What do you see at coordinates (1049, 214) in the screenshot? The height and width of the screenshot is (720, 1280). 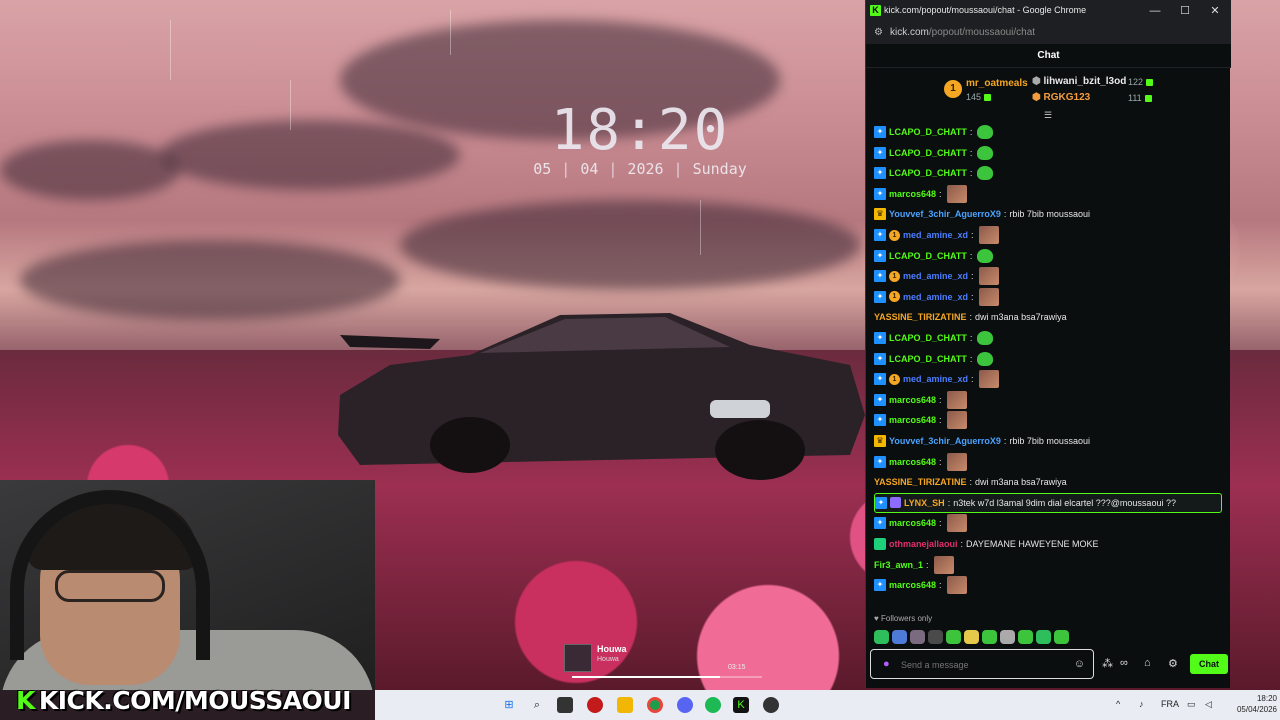 I see `chat-message-text: rbib 7bib moussaoui` at bounding box center [1049, 214].